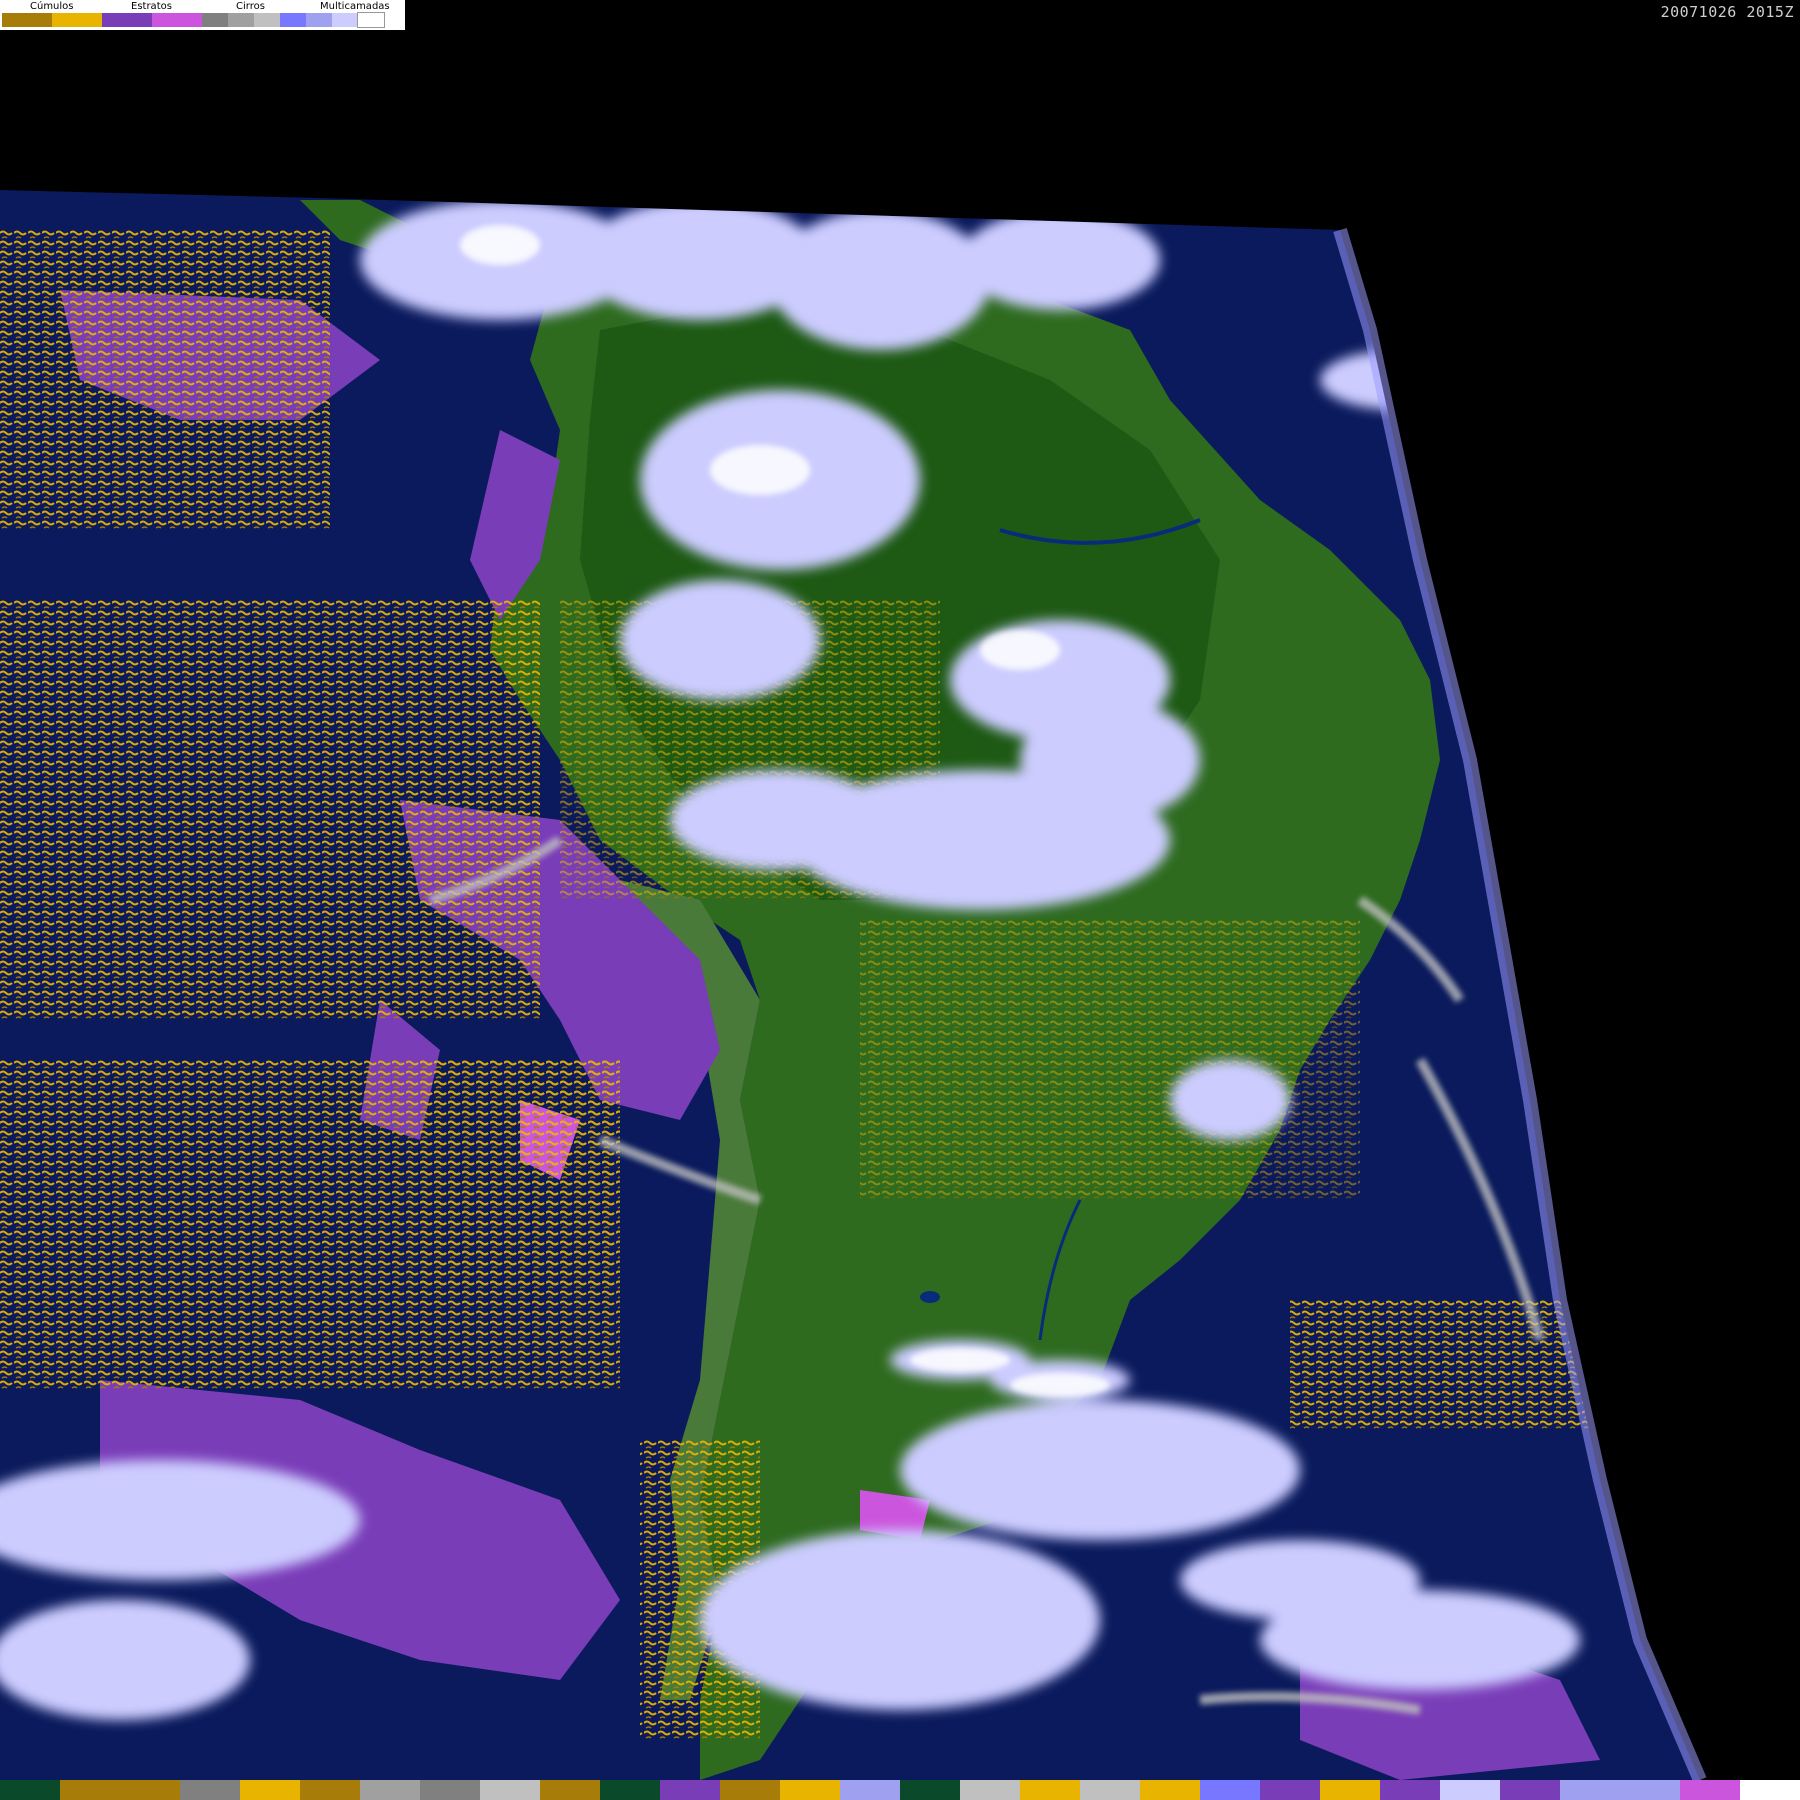 Image resolution: width=1800 pixels, height=1800 pixels. What do you see at coordinates (52, 6) in the screenshot?
I see `legend-label-cumulus: Cúmulos` at bounding box center [52, 6].